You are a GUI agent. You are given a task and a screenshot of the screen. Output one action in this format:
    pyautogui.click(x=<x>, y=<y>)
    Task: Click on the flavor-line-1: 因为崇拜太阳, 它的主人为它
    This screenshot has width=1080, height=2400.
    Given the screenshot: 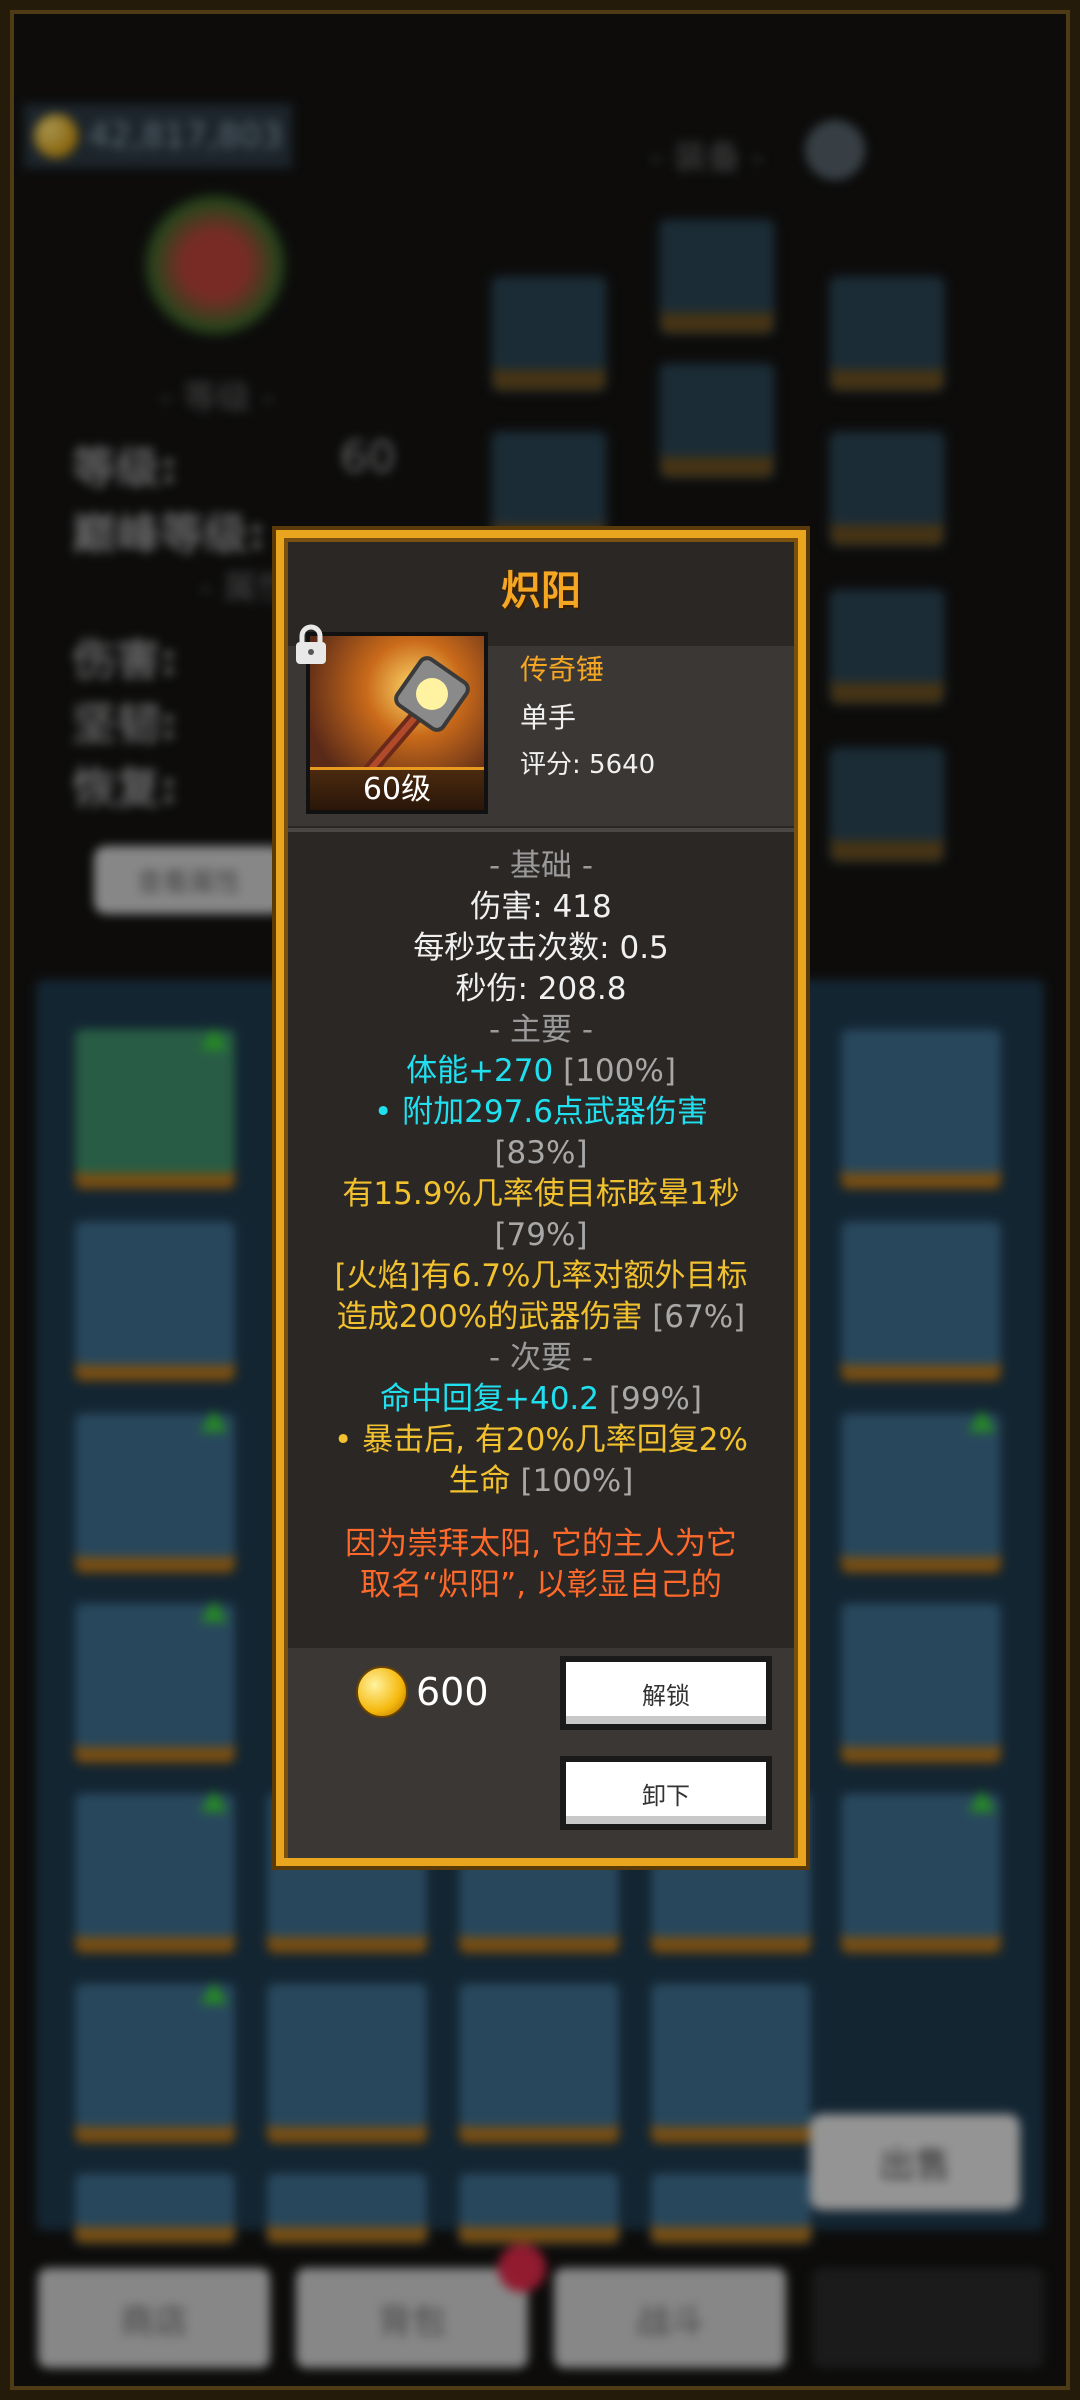 What is the action you would take?
    pyautogui.click(x=541, y=1544)
    